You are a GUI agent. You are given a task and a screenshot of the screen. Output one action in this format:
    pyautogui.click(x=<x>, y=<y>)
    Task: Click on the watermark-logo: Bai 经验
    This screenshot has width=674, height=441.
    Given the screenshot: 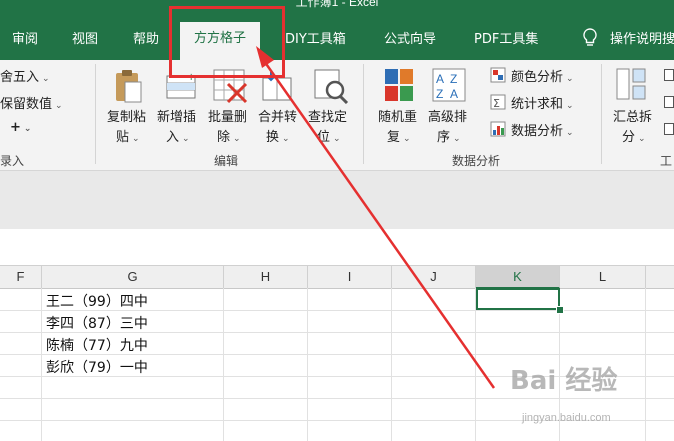 What is the action you would take?
    pyautogui.click(x=564, y=381)
    